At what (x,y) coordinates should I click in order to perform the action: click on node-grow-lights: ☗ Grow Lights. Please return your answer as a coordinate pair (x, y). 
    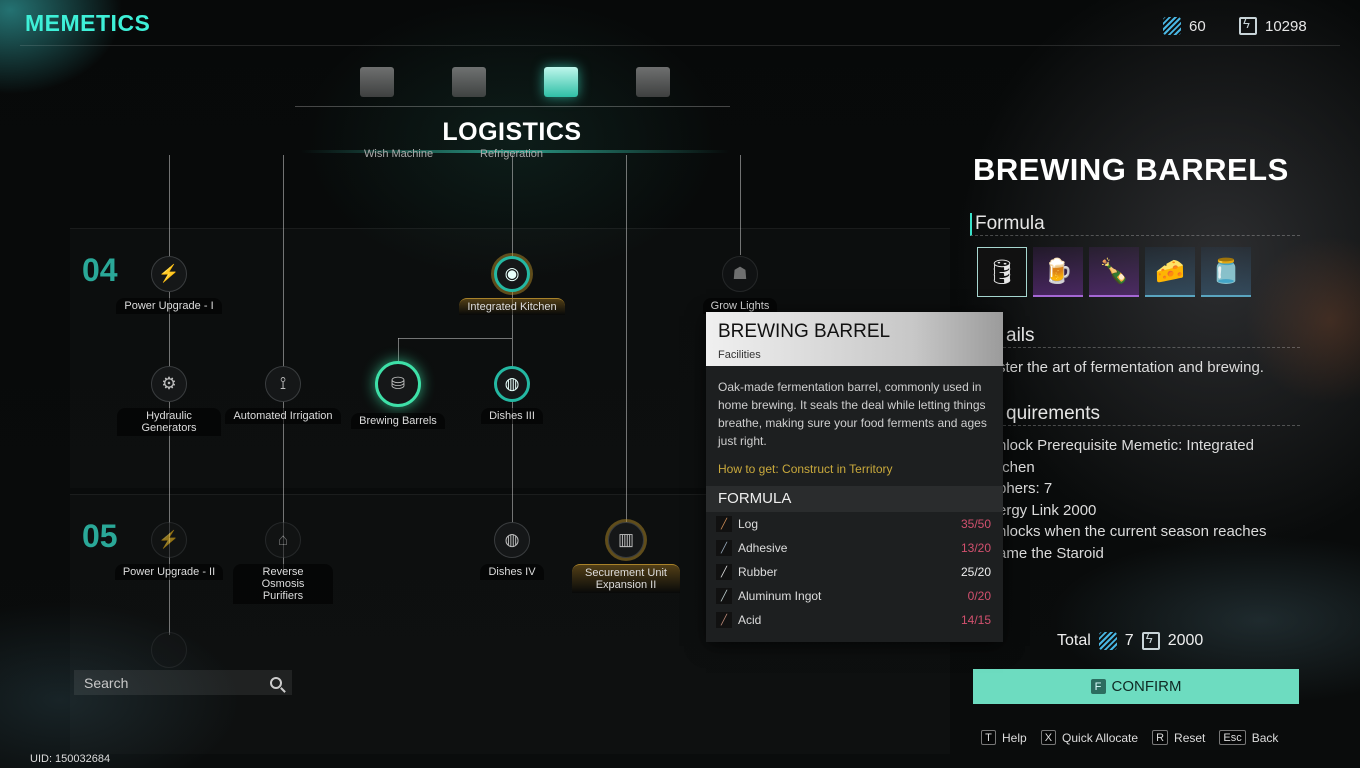
    Looking at the image, I should click on (740, 285).